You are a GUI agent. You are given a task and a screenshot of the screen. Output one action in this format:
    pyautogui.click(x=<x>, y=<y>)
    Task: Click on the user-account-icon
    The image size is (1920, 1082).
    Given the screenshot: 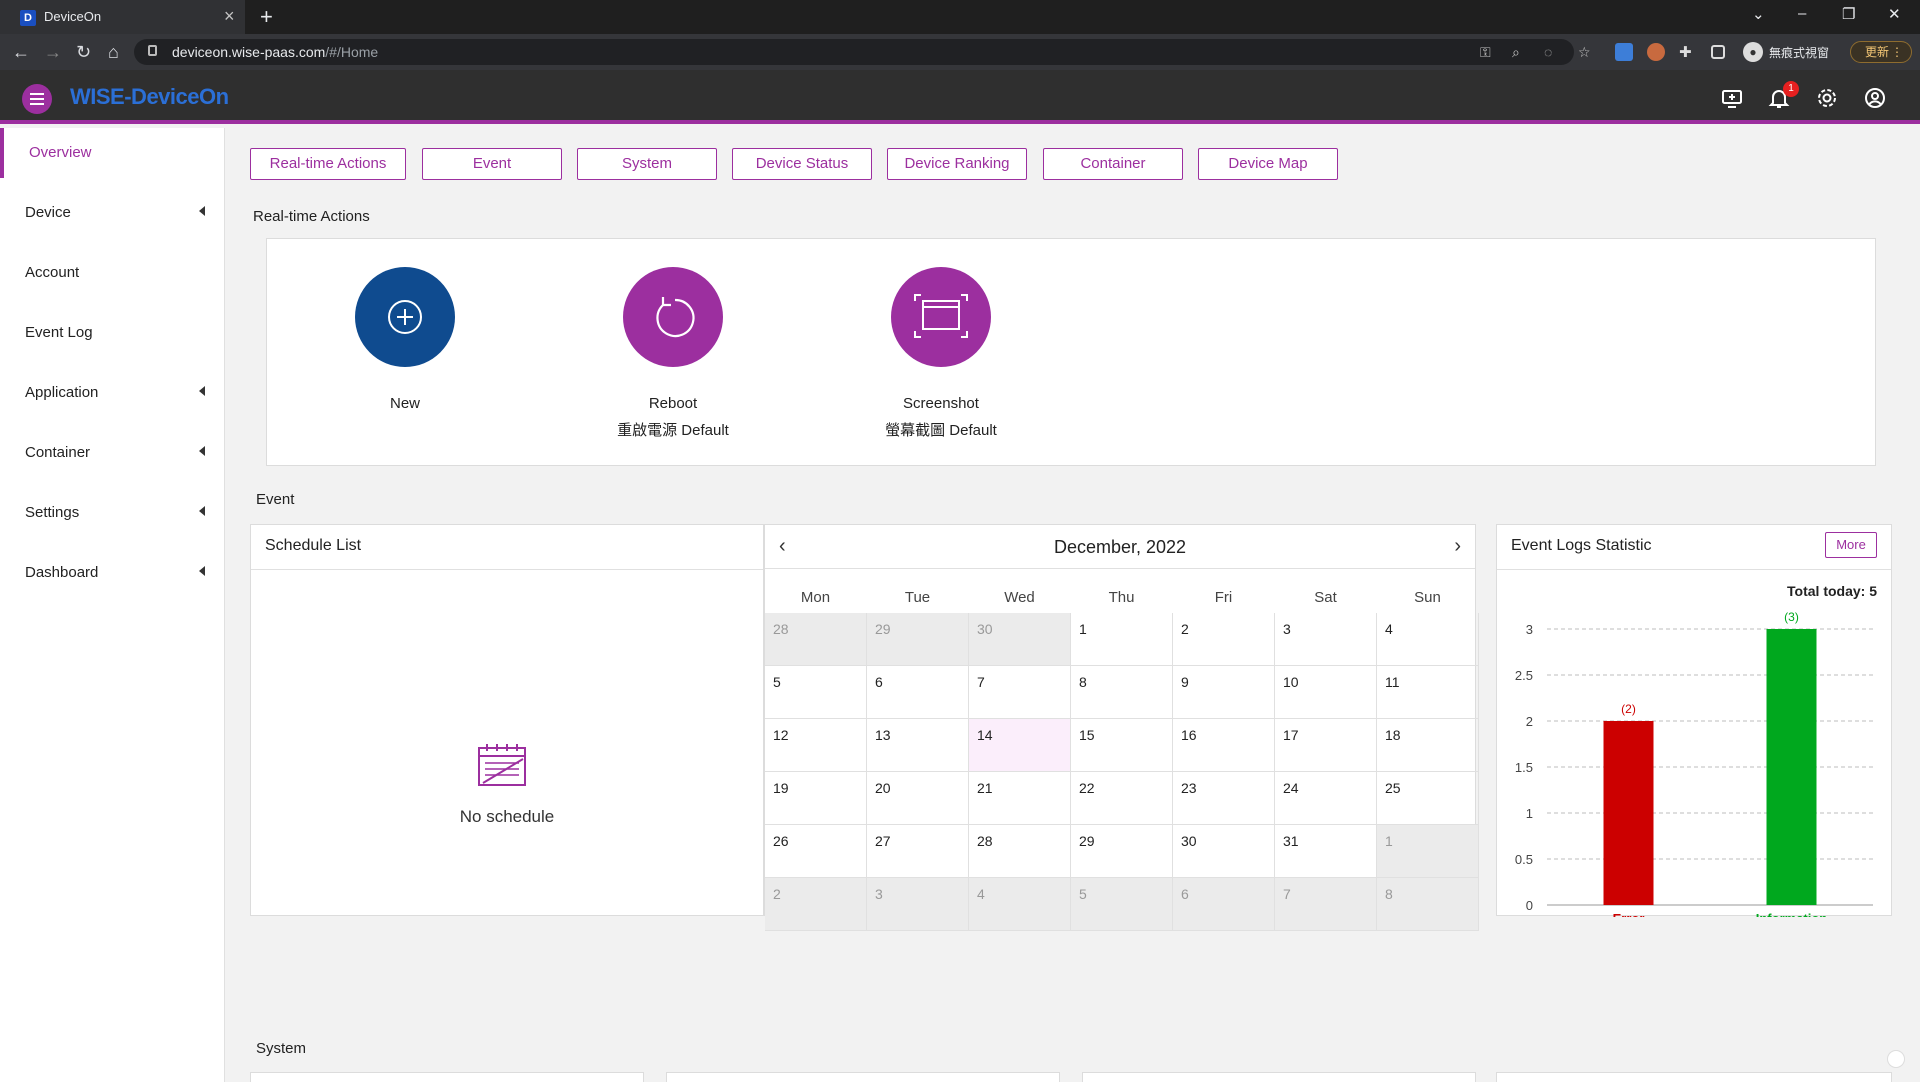 What is the action you would take?
    pyautogui.click(x=1875, y=98)
    